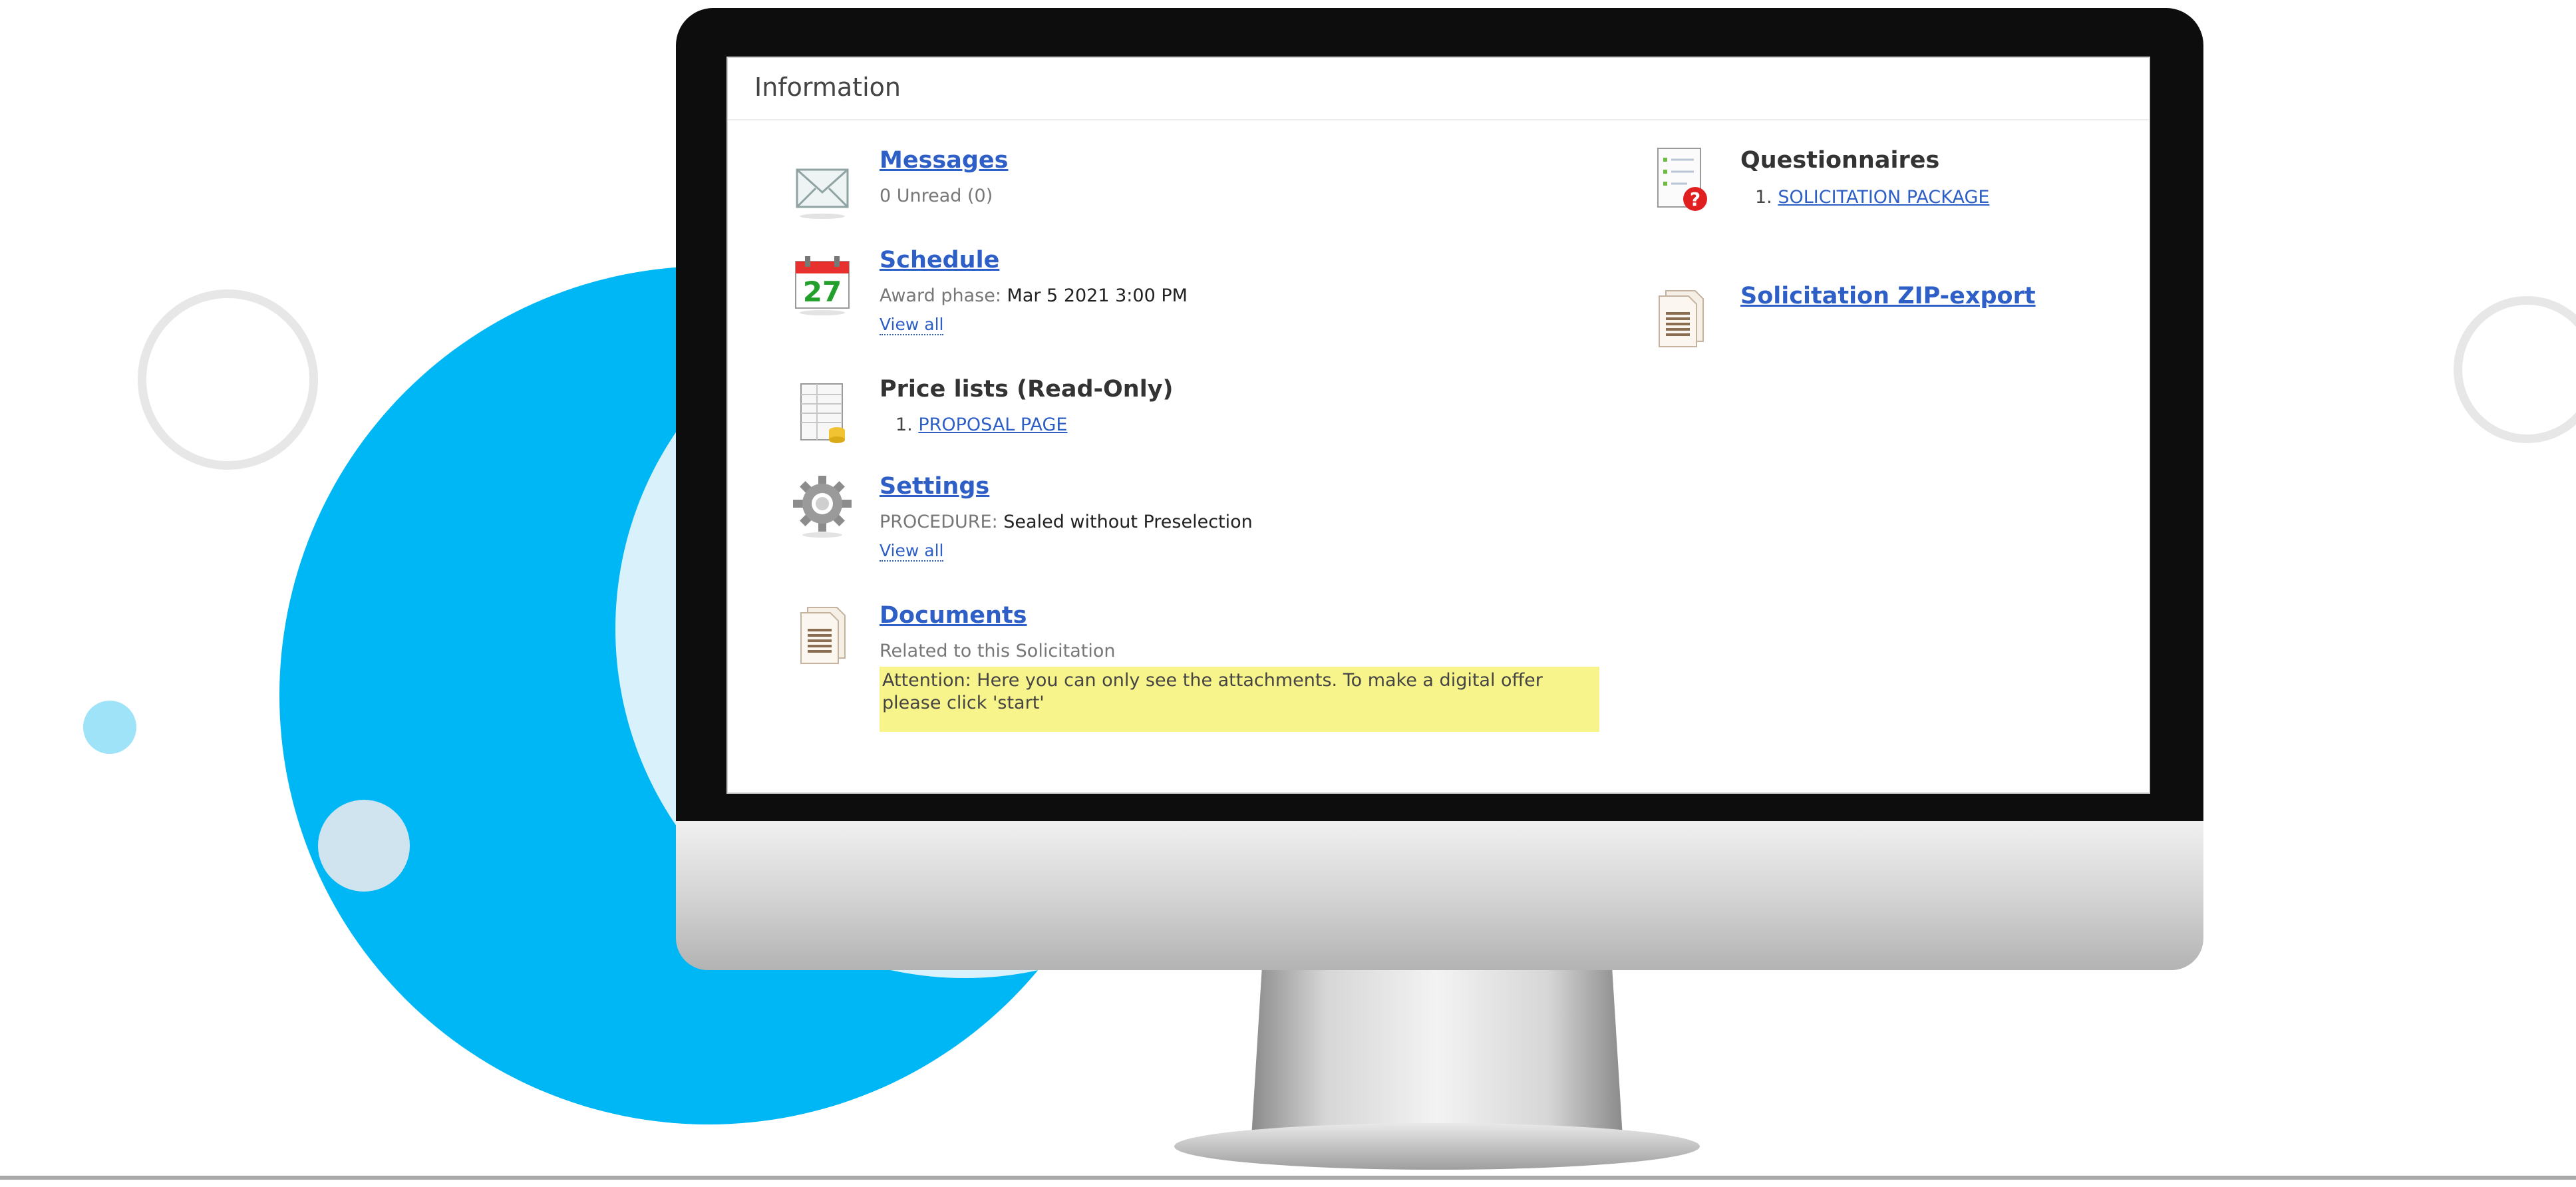 This screenshot has width=2576, height=1187. What do you see at coordinates (944, 160) in the screenshot?
I see `messages-link: Messages` at bounding box center [944, 160].